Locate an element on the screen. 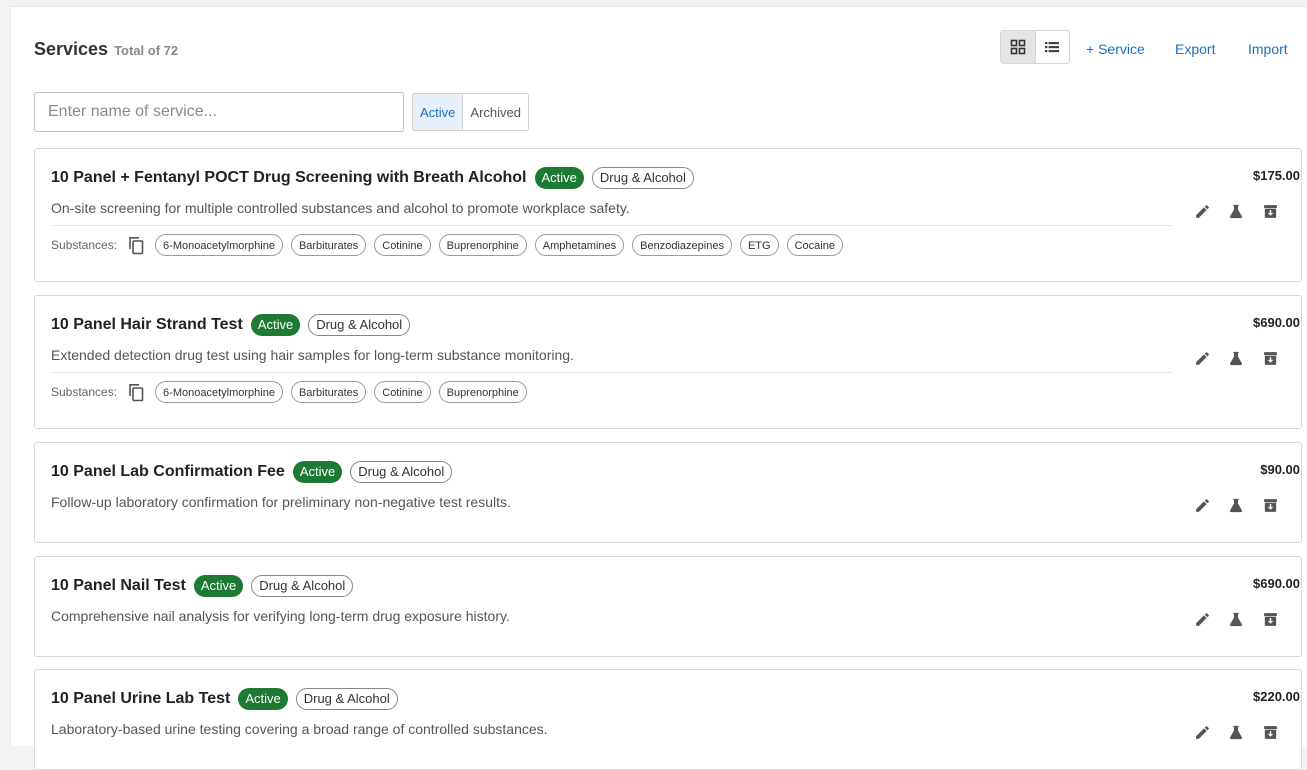 The image size is (1307, 770). substance-chip: ETG is located at coordinates (759, 245).